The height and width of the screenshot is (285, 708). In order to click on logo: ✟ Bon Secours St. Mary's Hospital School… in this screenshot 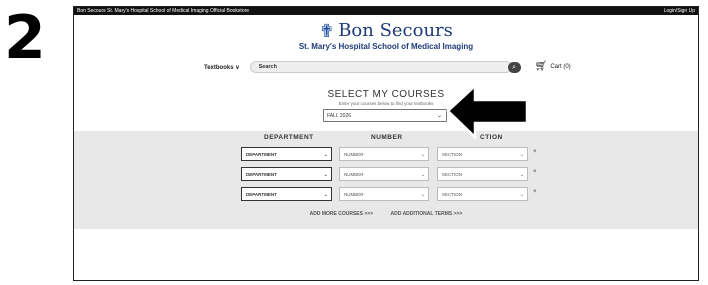, I will do `click(386, 36)`.